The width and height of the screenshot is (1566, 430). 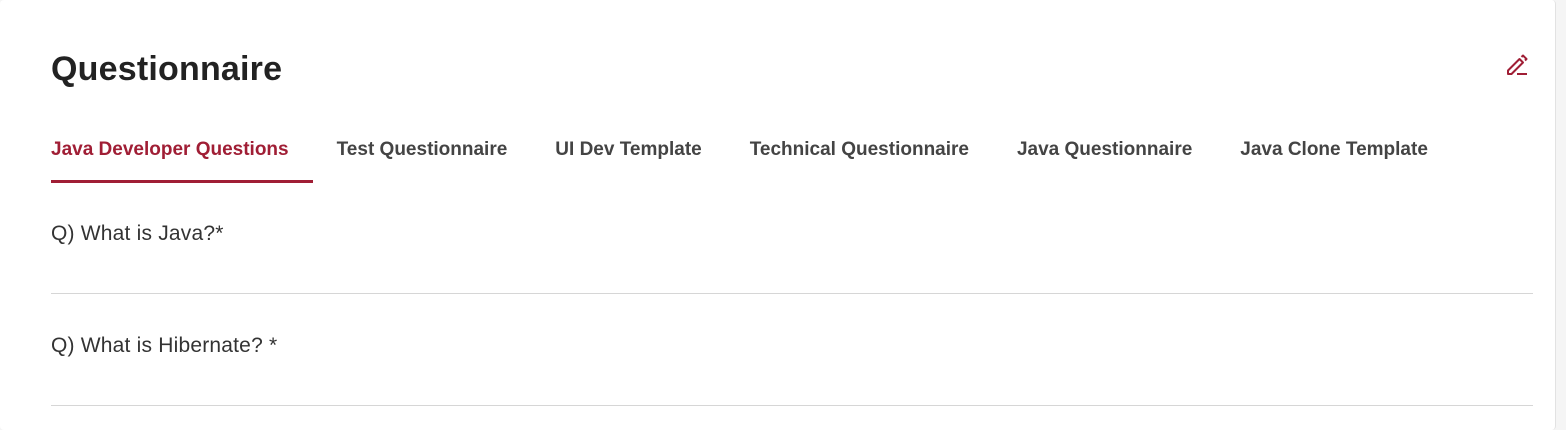 I want to click on tab-java-developer-questions: Java Developer Questions, so click(x=182, y=150).